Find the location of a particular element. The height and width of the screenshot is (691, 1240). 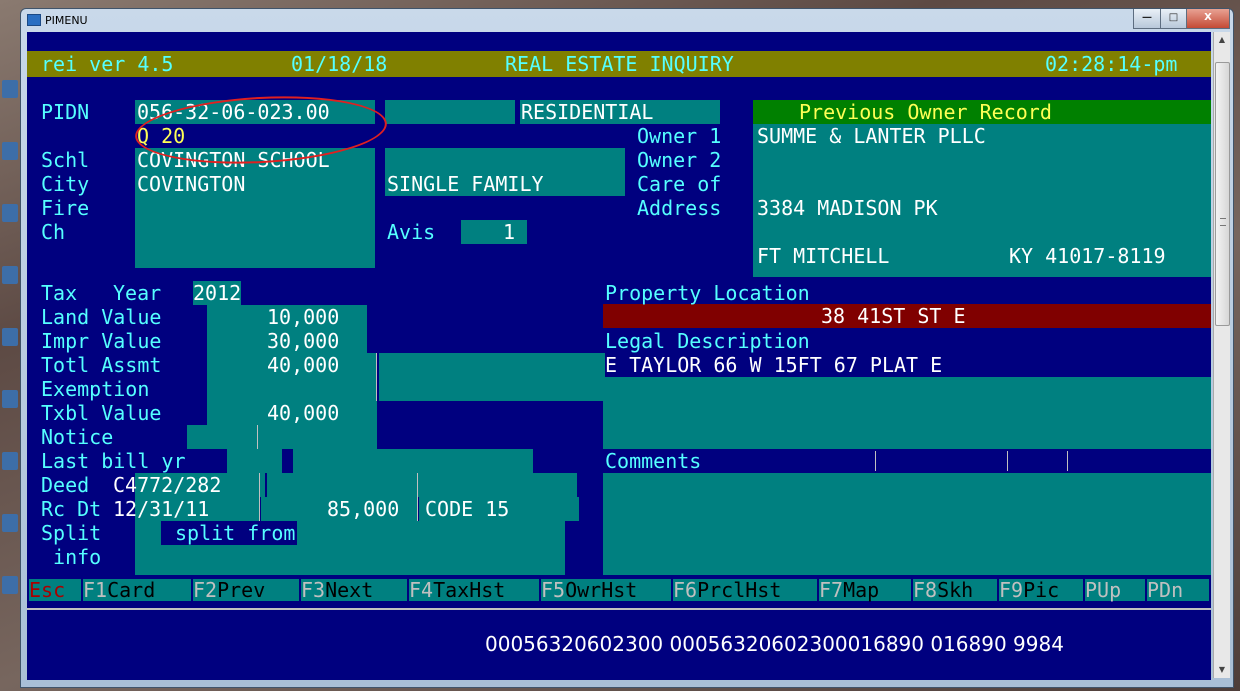

property-class: RESIDENTIAL is located at coordinates (587, 112).